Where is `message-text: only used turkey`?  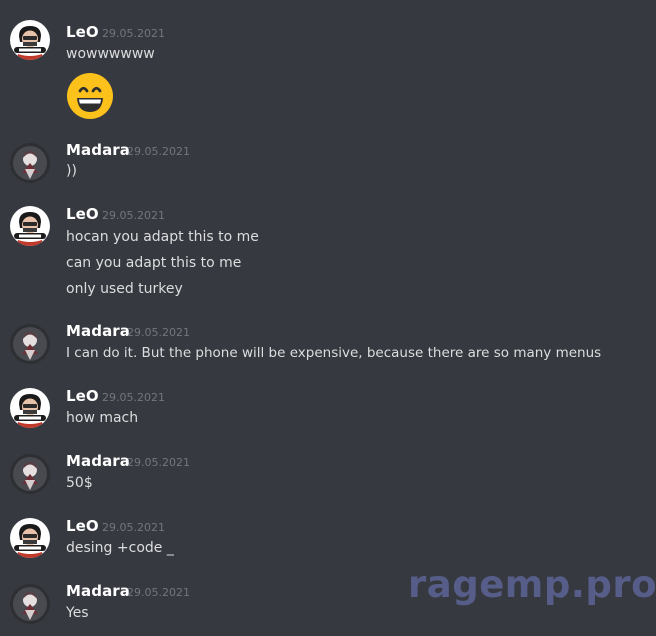 message-text: only used turkey is located at coordinates (124, 289).